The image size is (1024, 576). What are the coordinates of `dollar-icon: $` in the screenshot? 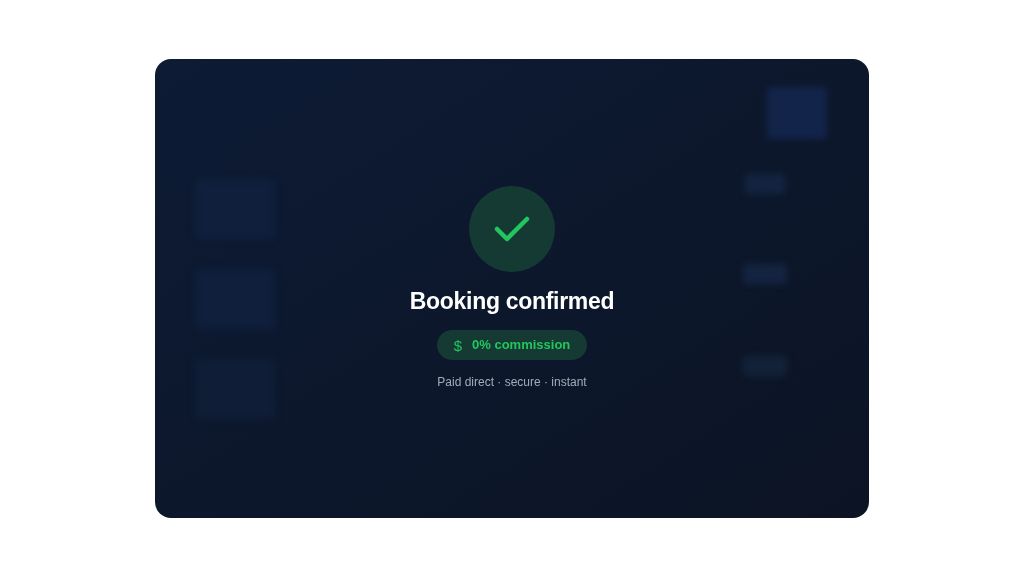 It's located at (458, 345).